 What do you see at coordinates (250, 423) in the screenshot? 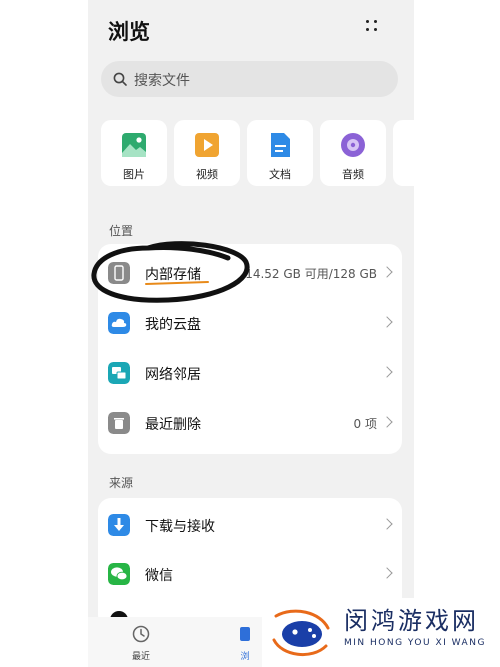
I see `location-recently-deleted: 最近删除 0 项` at bounding box center [250, 423].